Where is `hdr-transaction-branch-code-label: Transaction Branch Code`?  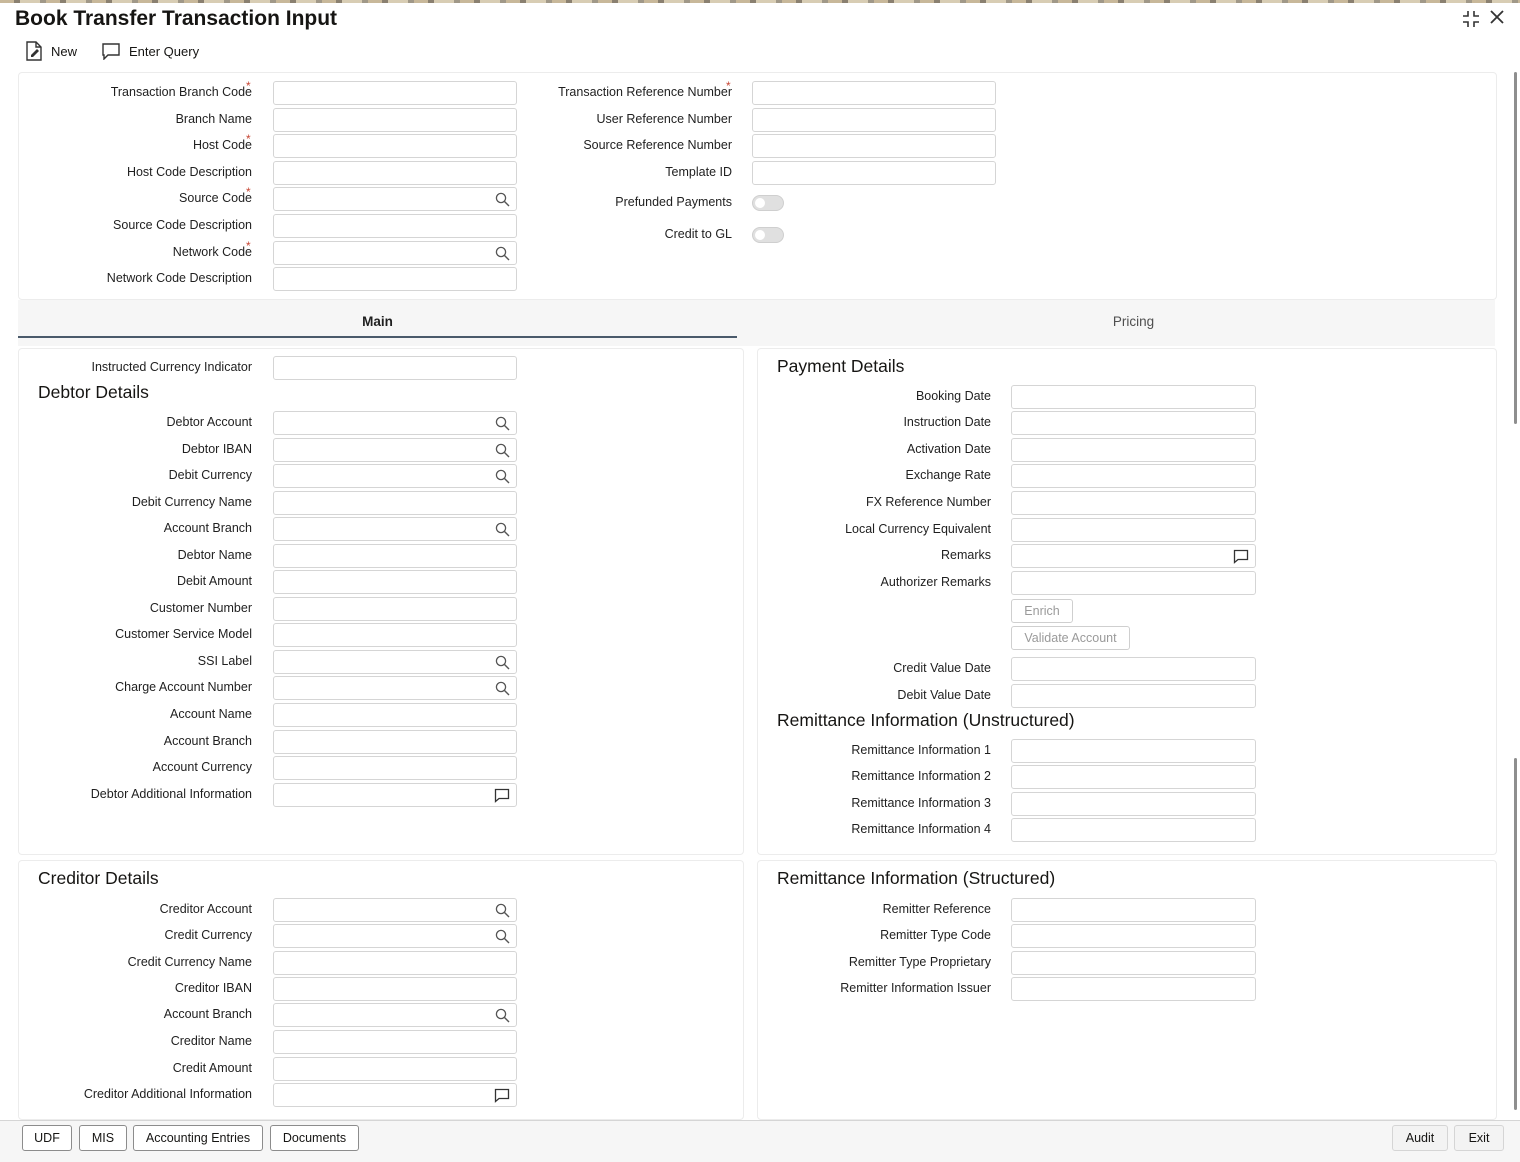
hdr-transaction-branch-code-label: Transaction Branch Code is located at coordinates (181, 92).